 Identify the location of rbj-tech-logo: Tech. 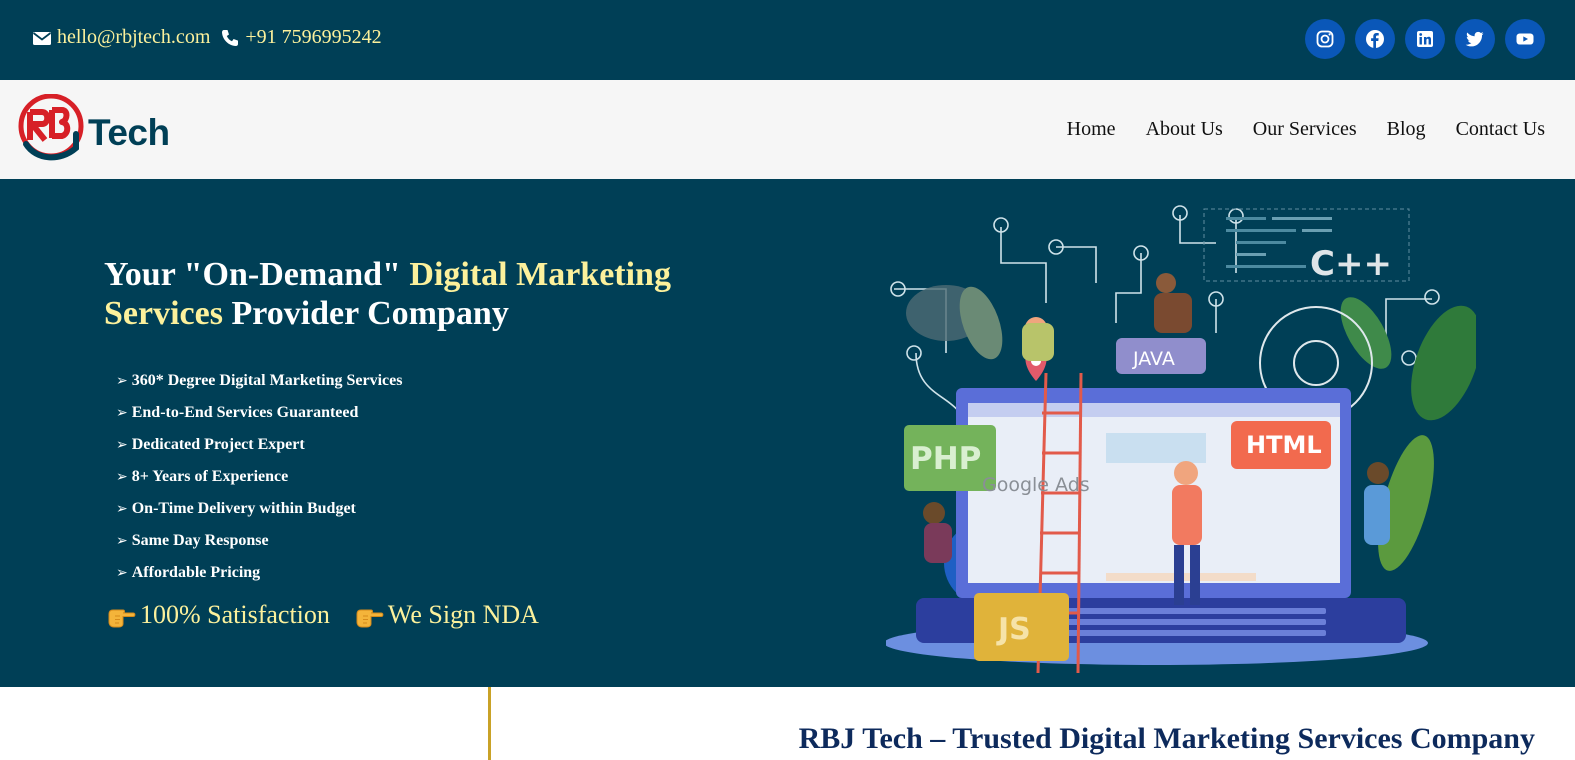
(94, 129).